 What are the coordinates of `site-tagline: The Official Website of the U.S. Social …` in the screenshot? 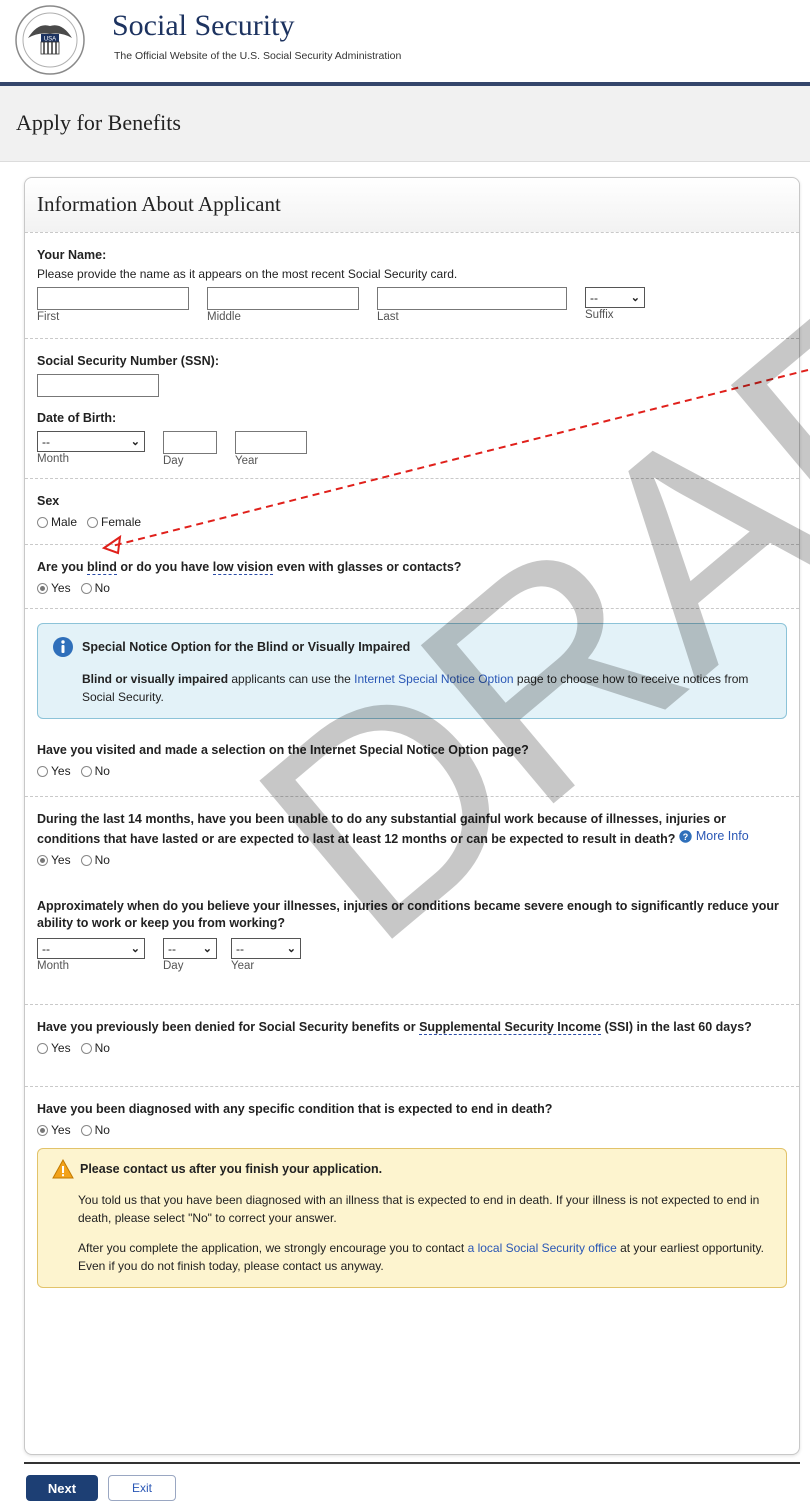 It's located at (258, 56).